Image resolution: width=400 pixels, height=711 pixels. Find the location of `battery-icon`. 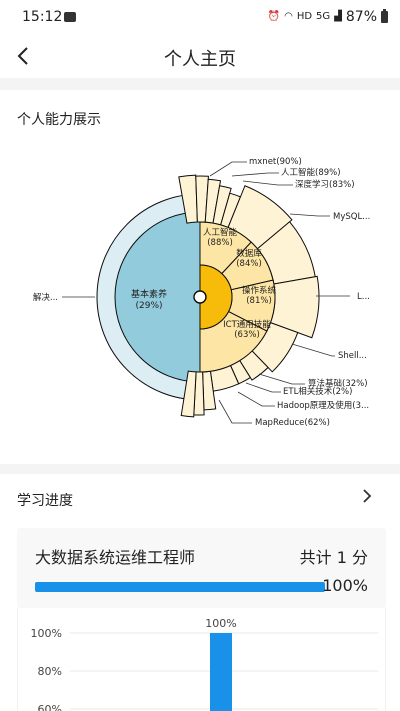

battery-icon is located at coordinates (384, 16).